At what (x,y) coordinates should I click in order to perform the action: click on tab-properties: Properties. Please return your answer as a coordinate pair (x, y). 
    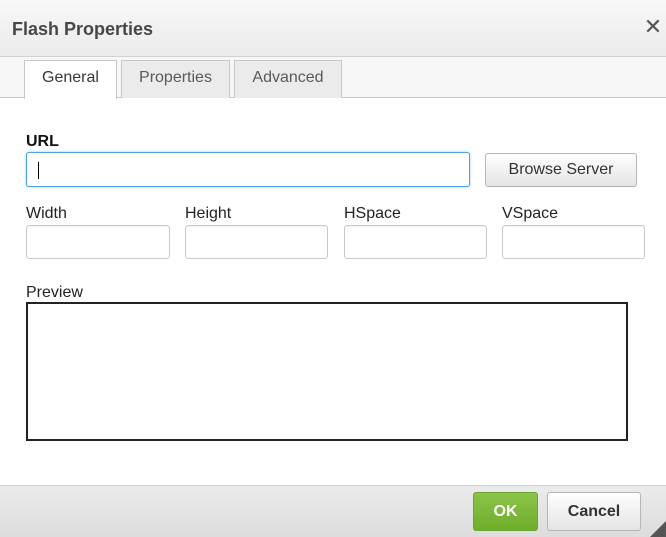
    Looking at the image, I should click on (175, 79).